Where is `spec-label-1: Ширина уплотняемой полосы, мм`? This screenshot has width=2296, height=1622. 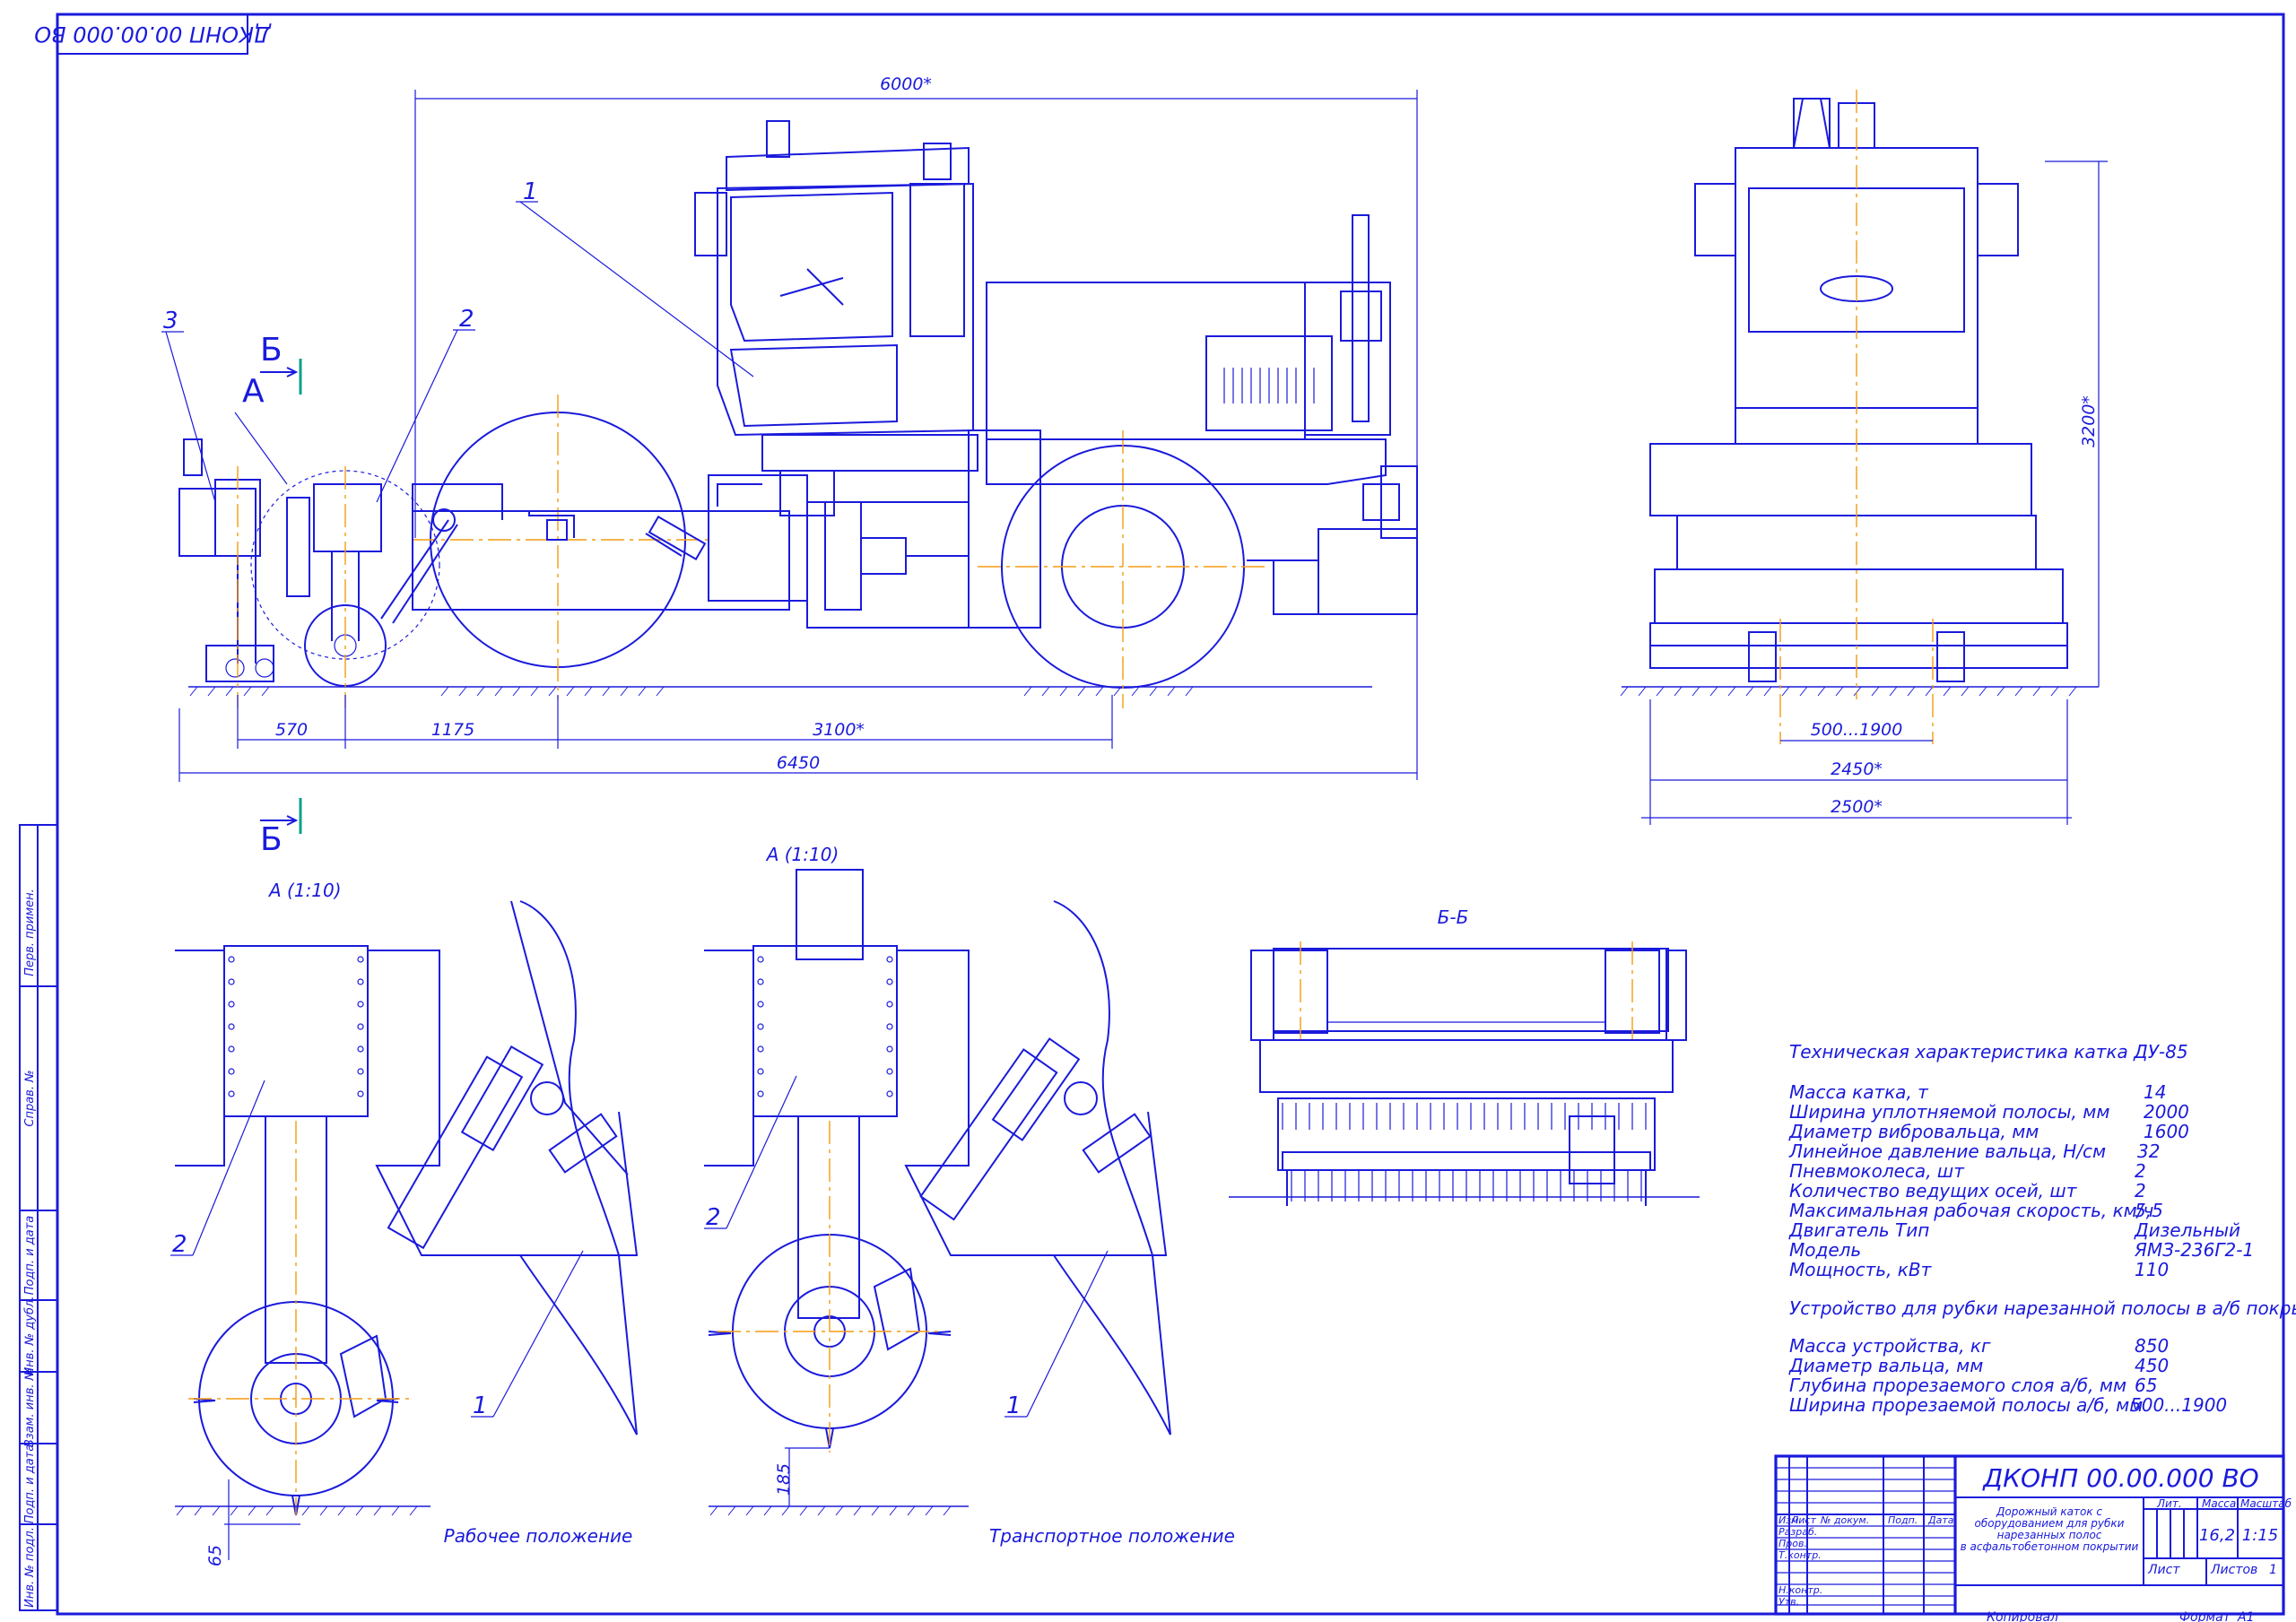 spec-label-1: Ширина уплотняемой полосы, мм is located at coordinates (1949, 1112).